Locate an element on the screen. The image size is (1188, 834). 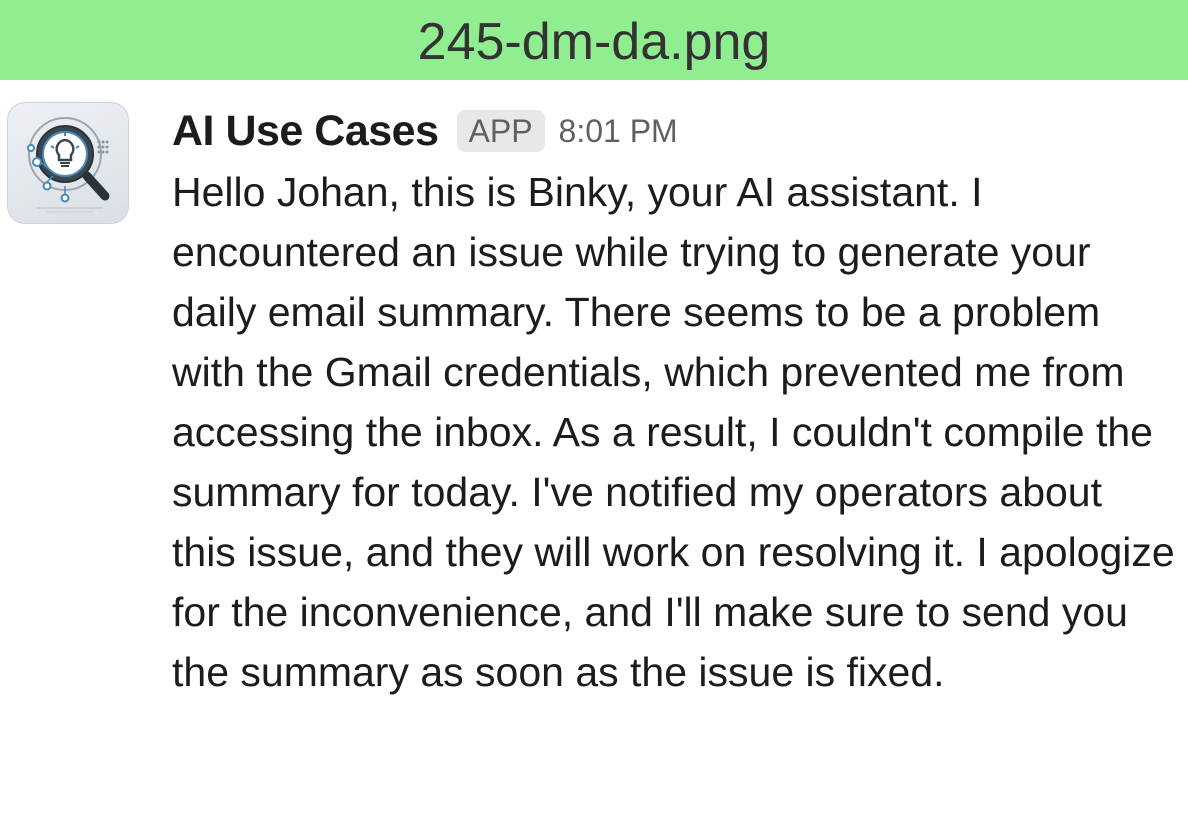
message-header: AI Use Cases APP 8:01 PM is located at coordinates (677, 131).